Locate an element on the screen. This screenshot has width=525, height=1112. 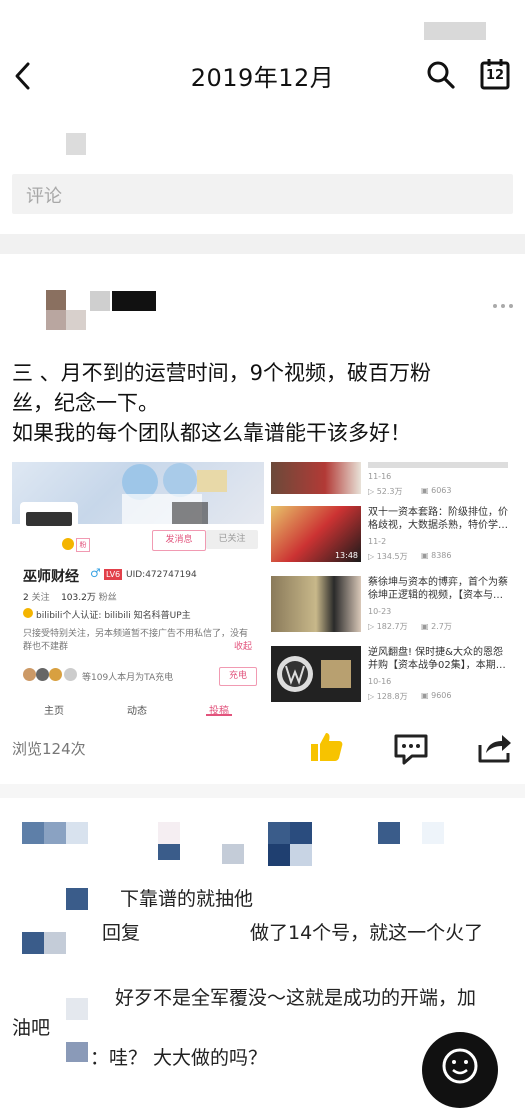
comment-text: 下靠谱的就抽他 is located at coordinates (187, 899).